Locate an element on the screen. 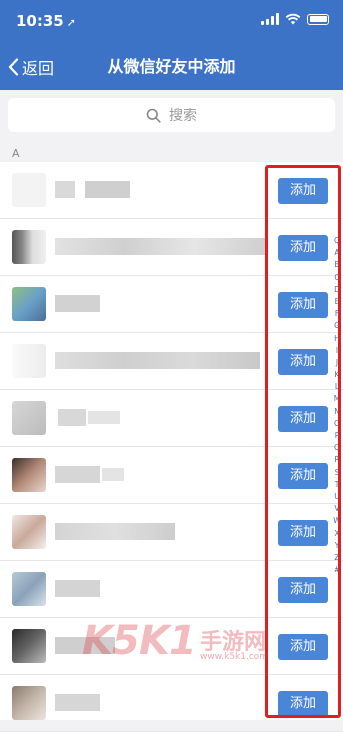  status-icons is located at coordinates (295, 19).